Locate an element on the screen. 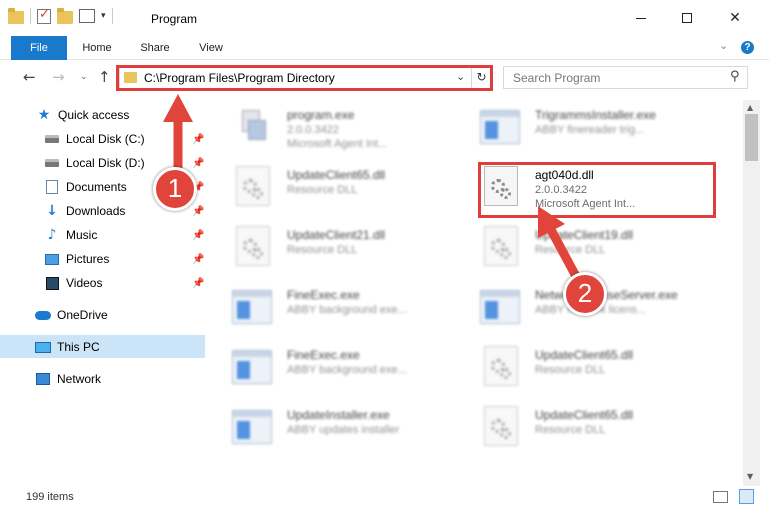 This screenshot has width=769, height=527. vertical-scrollbar: ▲ ▼ is located at coordinates (751, 293).